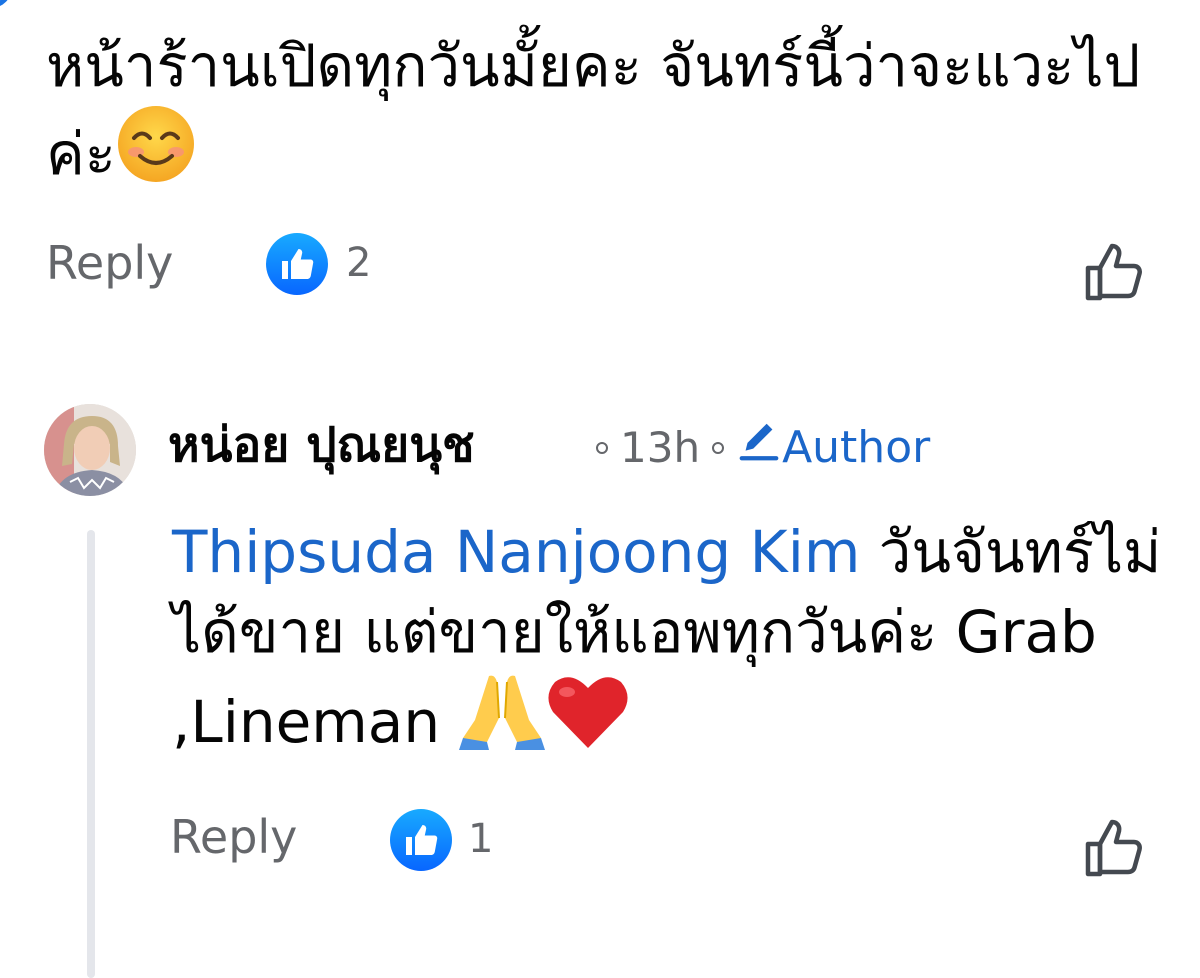 The image size is (1200, 978). I want to click on avatar, so click(90, 450).